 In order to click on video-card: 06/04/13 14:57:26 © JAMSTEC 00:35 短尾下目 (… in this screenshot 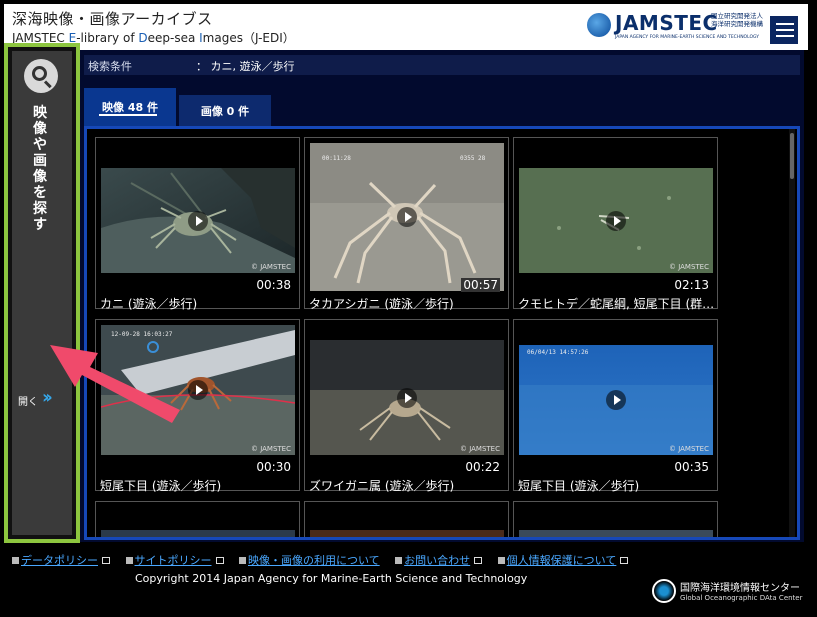, I will do `click(615, 406)`.